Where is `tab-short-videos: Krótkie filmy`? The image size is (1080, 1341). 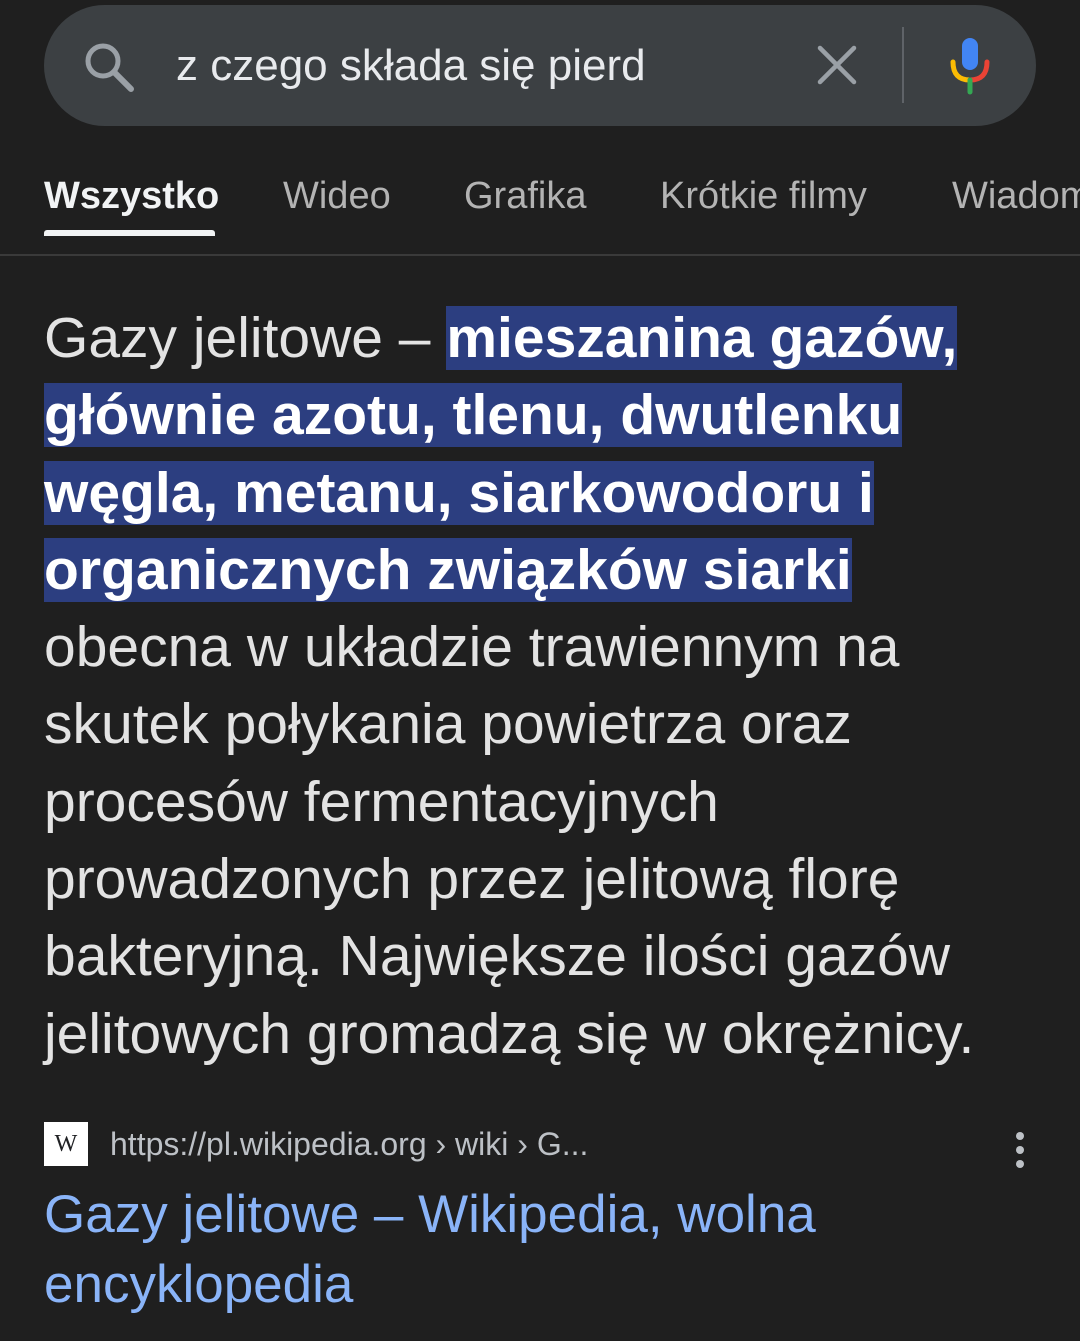 tab-short-videos: Krótkie filmy is located at coordinates (763, 196).